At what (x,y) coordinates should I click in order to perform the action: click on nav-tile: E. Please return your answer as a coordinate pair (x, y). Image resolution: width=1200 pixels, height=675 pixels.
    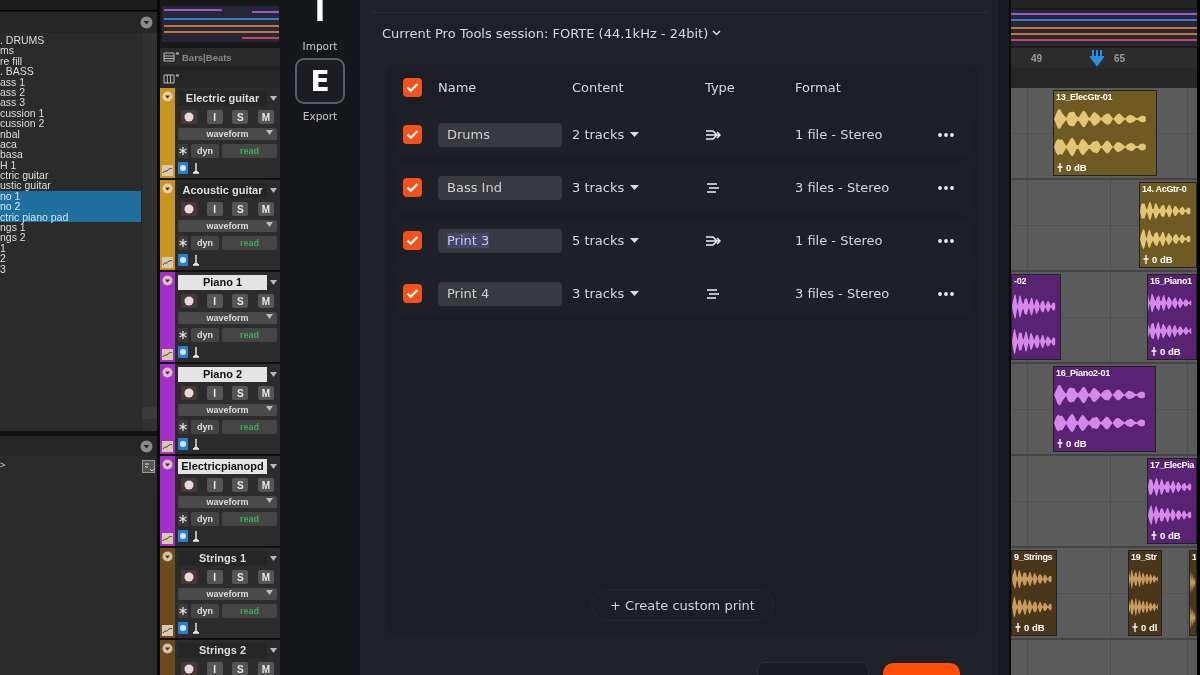
    Looking at the image, I should click on (320, 81).